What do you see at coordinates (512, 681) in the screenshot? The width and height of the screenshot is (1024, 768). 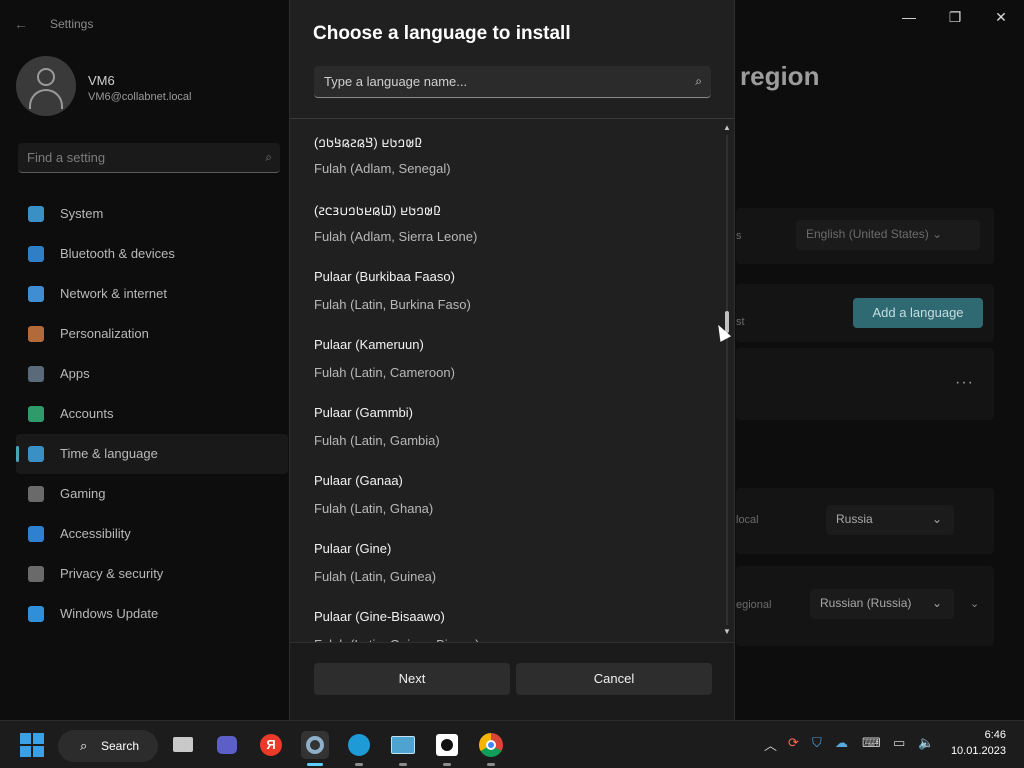 I see `dialog-footer: Next Cancel` at bounding box center [512, 681].